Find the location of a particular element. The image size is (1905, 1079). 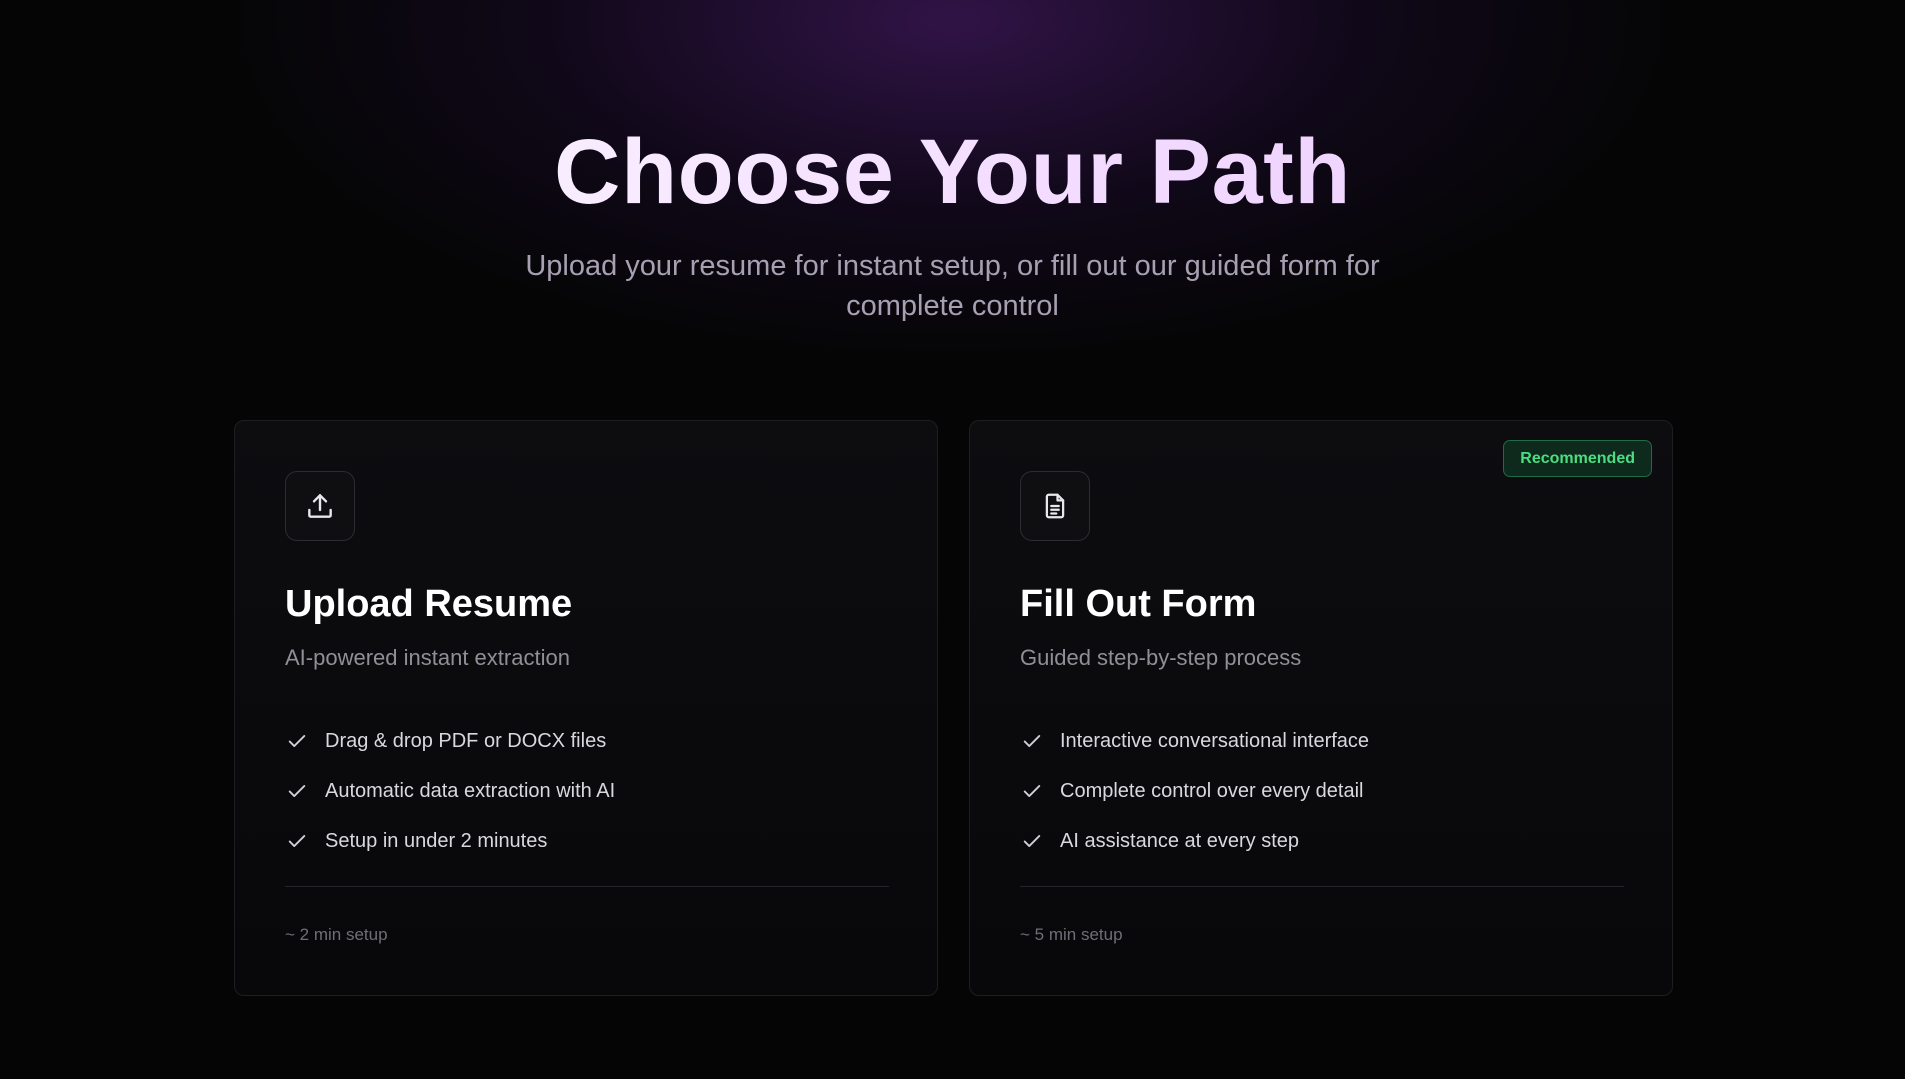

feature-item: Setup in under 2 minutes is located at coordinates (450, 841).